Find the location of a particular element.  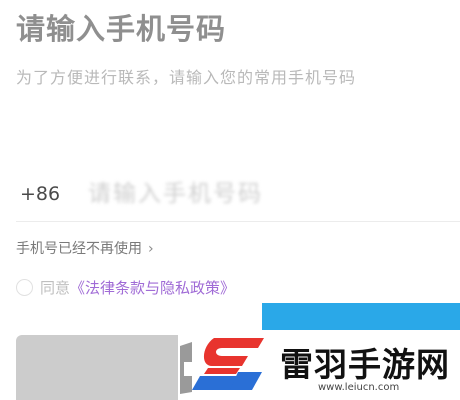

country-code-selector: +86 is located at coordinates (52, 194).